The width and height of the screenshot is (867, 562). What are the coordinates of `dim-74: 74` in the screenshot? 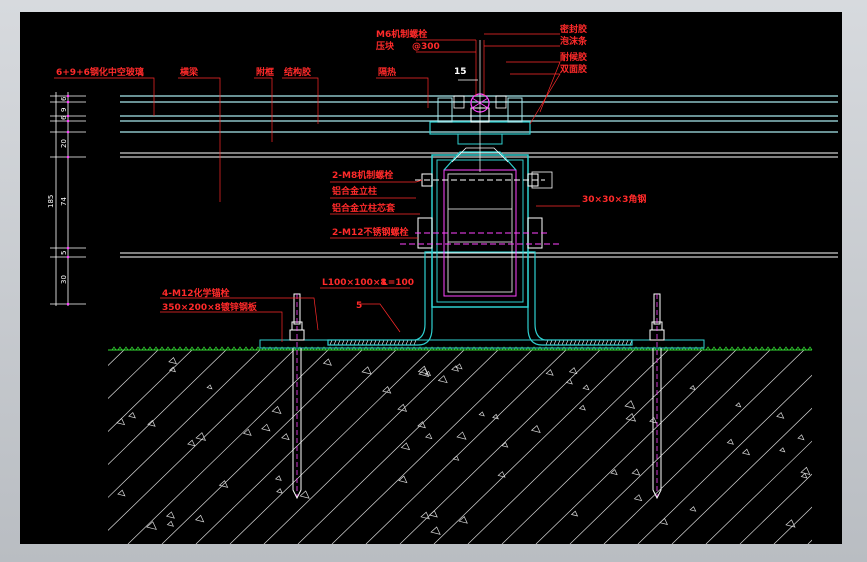 It's located at (64, 201).